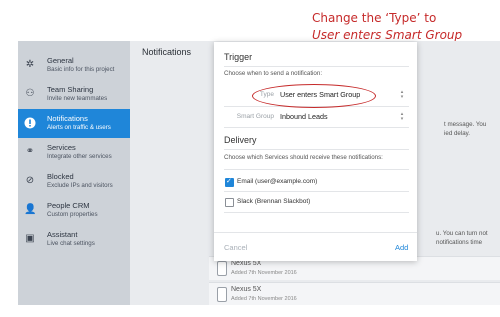 The width and height of the screenshot is (500, 317). What do you see at coordinates (30, 180) in the screenshot?
I see `blocked-icon: ⊘` at bounding box center [30, 180].